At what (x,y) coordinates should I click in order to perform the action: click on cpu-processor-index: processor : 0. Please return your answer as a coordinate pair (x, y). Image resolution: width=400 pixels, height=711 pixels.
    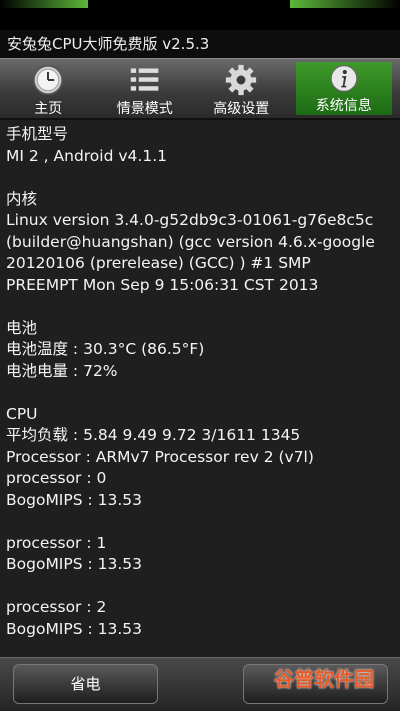
    Looking at the image, I should click on (56, 478).